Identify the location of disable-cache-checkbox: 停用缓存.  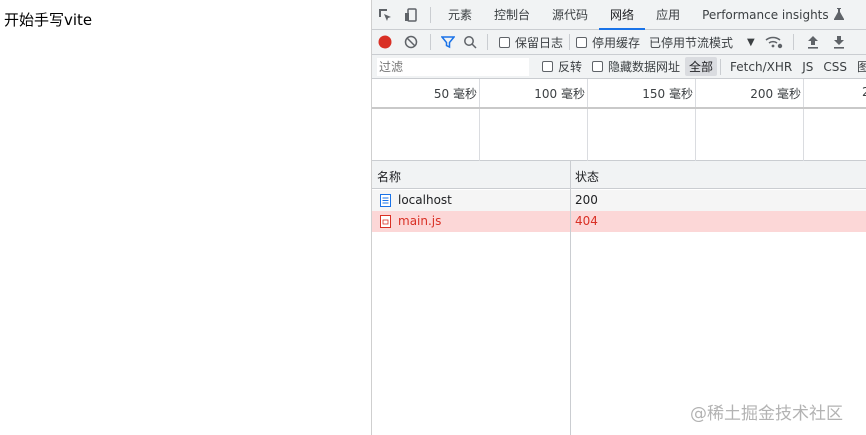
(608, 42).